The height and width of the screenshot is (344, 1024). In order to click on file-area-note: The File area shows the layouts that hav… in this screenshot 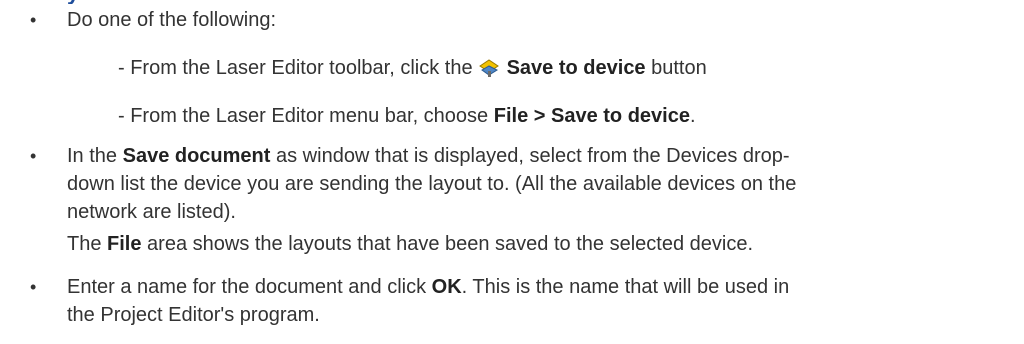, I will do `click(410, 244)`.